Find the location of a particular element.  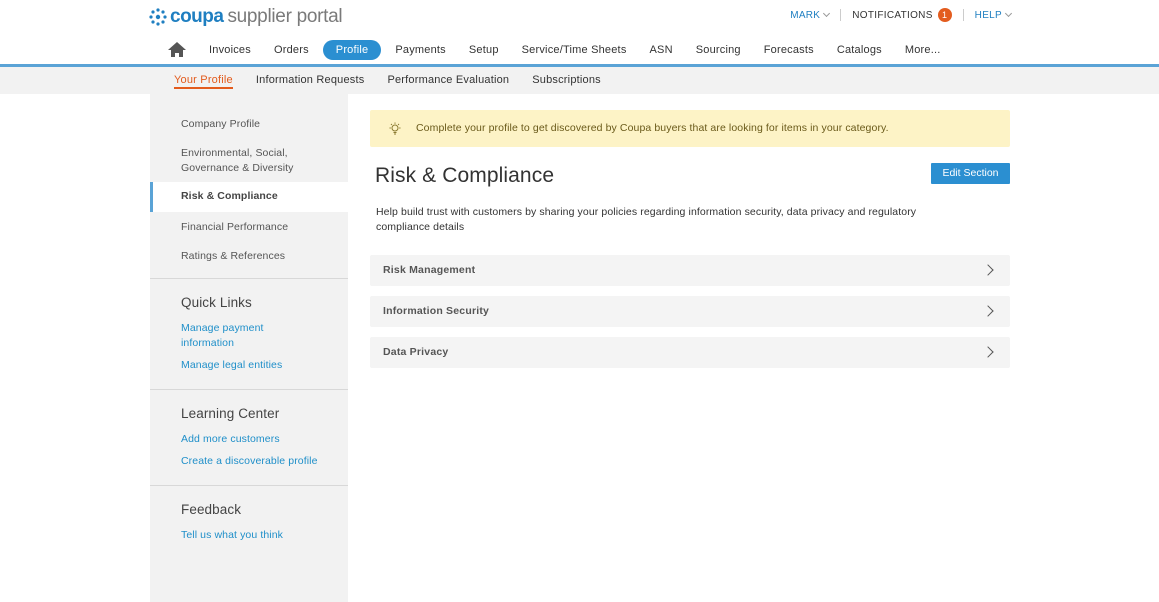

sidebar-item-risk-compliance: Risk & Compliance is located at coordinates (249, 197).